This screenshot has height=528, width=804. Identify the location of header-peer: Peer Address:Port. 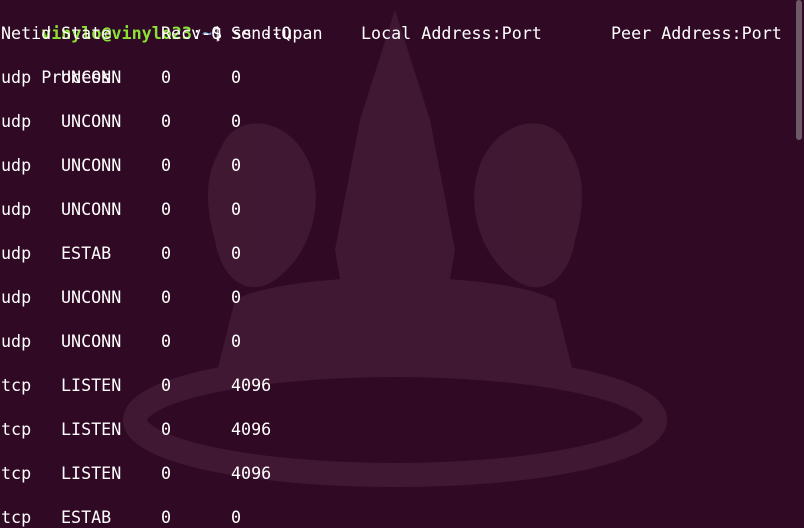
(696, 33).